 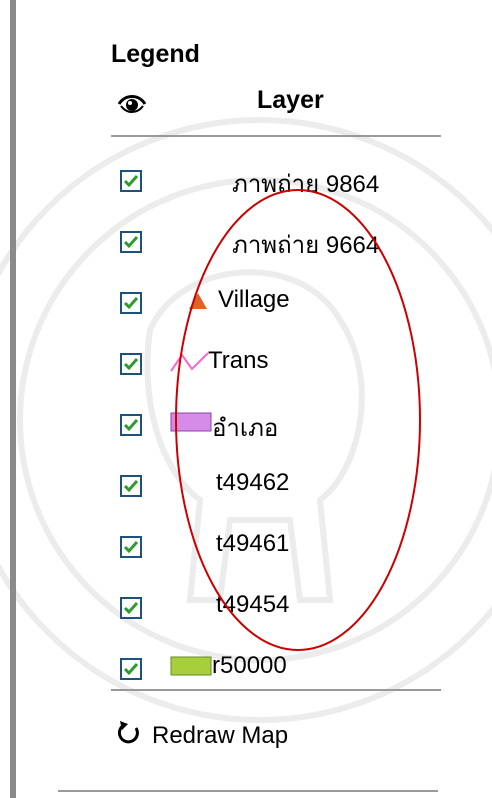 I want to click on layer-row: ภาพถ่าย 9664, so click(x=246, y=239).